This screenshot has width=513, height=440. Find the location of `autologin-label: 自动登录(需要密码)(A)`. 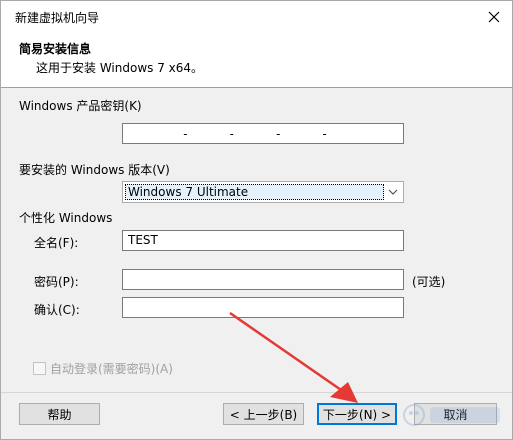

autologin-label: 自动登录(需要密码)(A) is located at coordinates (111, 369).